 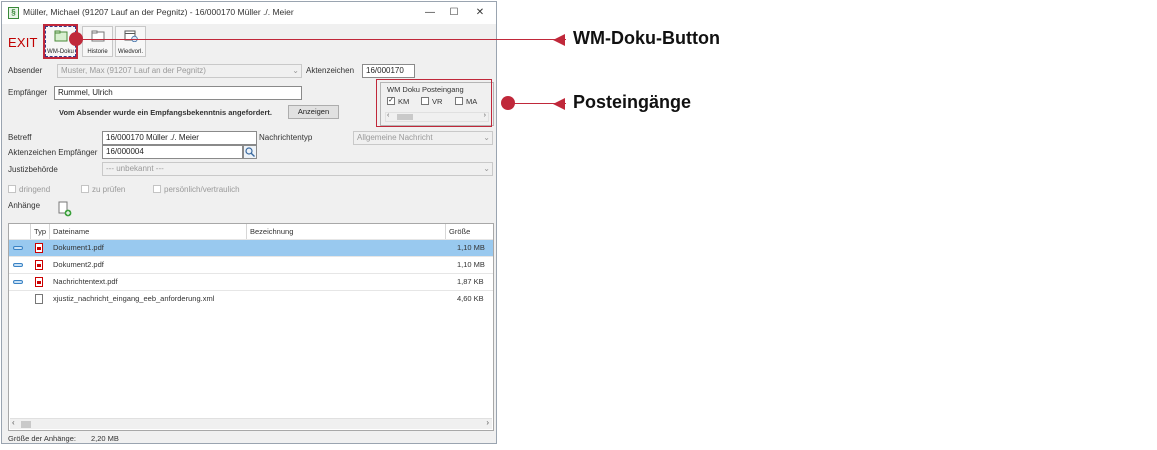 I want to click on absender-value: Muster, Max (91207 Lauf an der Pegnitz), so click(x=133, y=70).